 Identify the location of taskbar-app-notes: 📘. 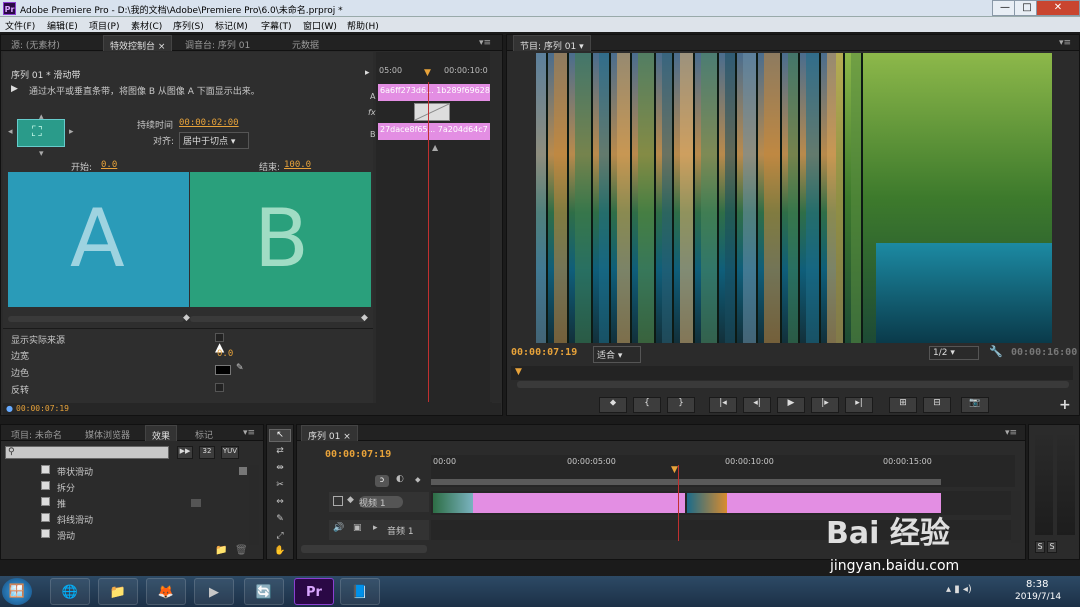
(360, 591).